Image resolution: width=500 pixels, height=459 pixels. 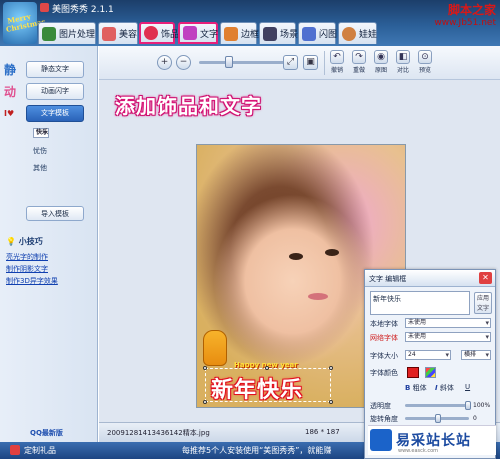 I want to click on close-icon: ✕, so click(x=485, y=278).